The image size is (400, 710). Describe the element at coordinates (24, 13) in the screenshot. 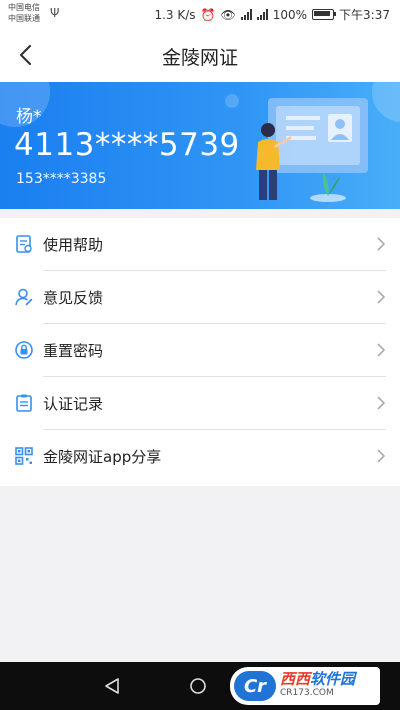

I see `carrier-info: 中国电信 中国联通` at that location.